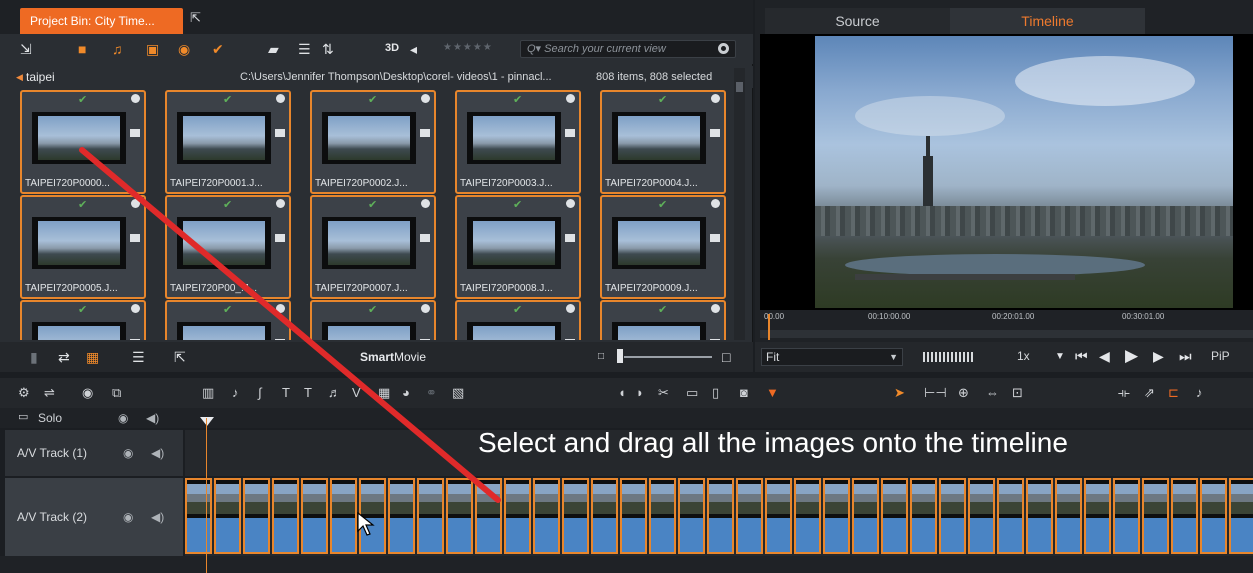  Describe the element at coordinates (1081, 356) in the screenshot. I see `go-to-start-icon: ⏮` at that location.